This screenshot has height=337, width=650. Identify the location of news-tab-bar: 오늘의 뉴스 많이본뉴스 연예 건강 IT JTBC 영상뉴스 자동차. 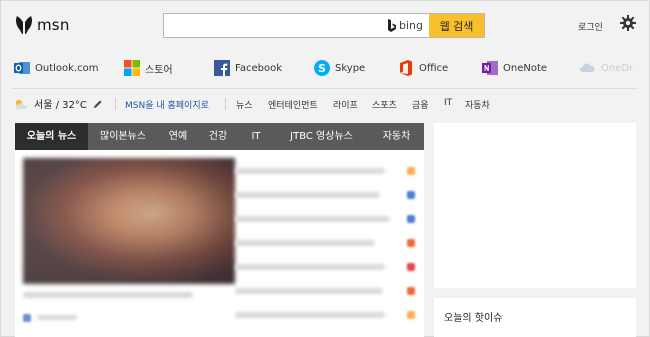
(219, 136).